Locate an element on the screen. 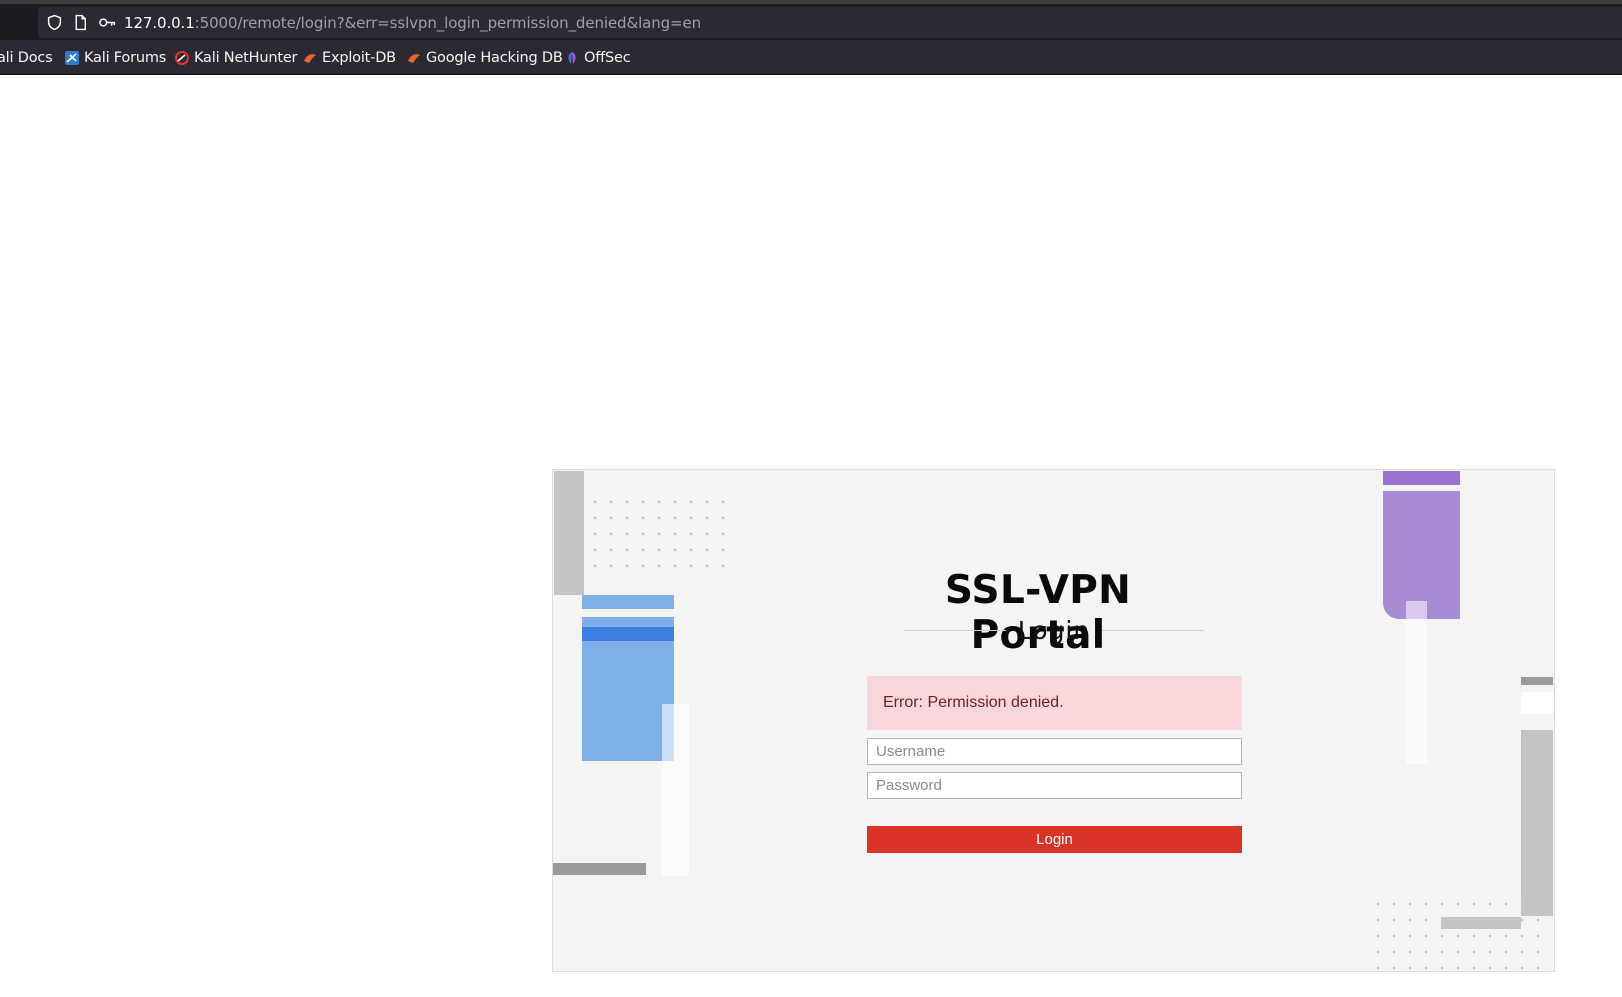 Image resolution: width=1622 pixels, height=997 pixels. bookmark-label: ali Docs is located at coordinates (26, 58).